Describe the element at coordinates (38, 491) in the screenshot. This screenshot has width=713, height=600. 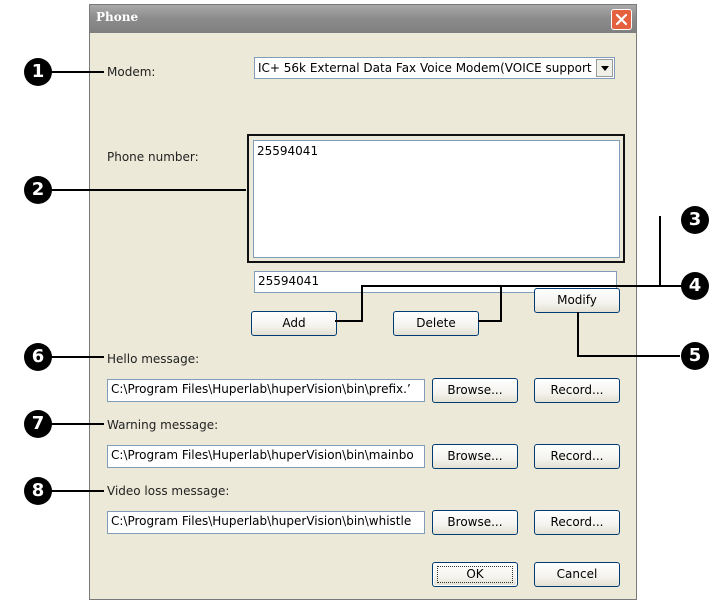
I see `callout-marker-8: 8` at that location.